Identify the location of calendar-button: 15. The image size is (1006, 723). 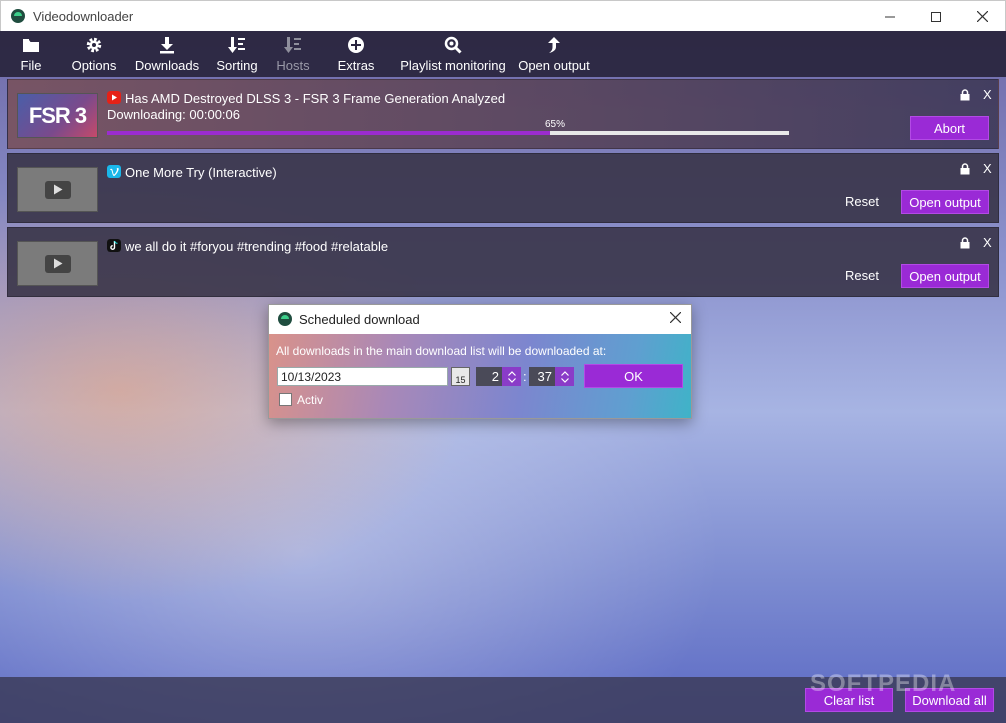
(460, 376).